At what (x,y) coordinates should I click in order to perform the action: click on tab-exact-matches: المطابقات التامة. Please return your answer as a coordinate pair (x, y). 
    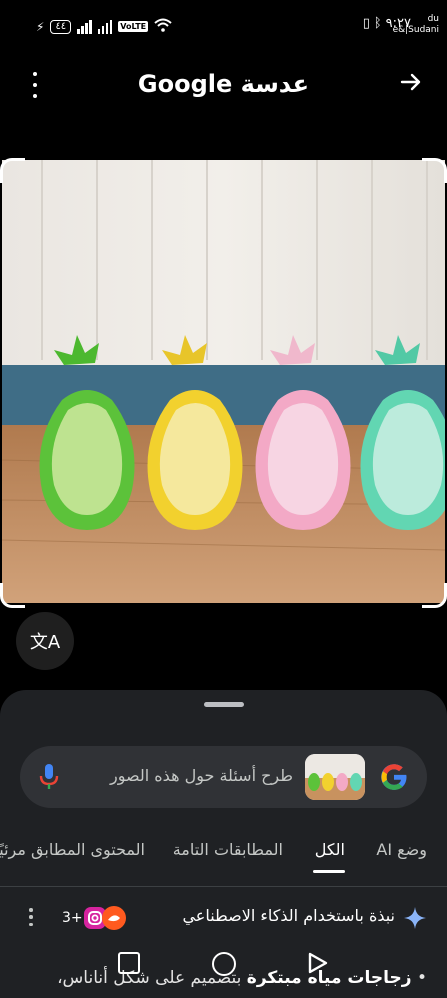
    Looking at the image, I should click on (228, 849).